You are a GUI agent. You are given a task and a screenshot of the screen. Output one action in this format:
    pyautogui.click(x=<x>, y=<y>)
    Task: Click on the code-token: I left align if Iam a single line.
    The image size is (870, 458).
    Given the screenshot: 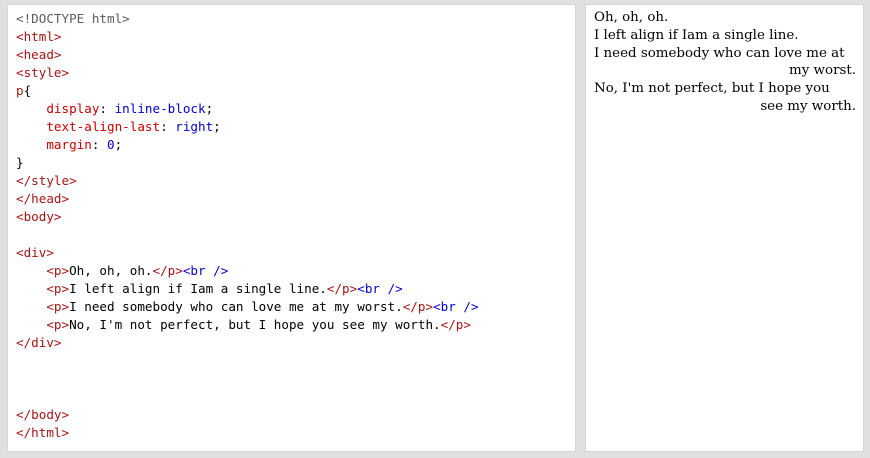 What is the action you would take?
    pyautogui.click(x=198, y=288)
    